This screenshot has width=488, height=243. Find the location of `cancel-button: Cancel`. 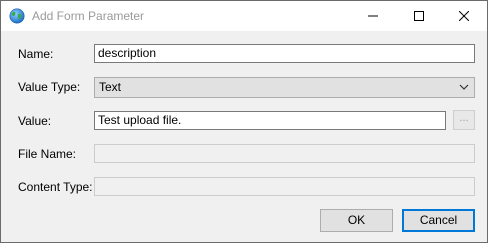

cancel-button: Cancel is located at coordinates (438, 220).